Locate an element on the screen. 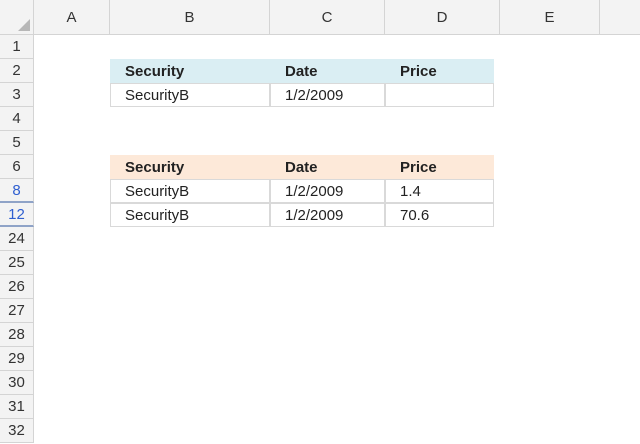  table1-cell-date: 1/2/2009 is located at coordinates (327, 95).